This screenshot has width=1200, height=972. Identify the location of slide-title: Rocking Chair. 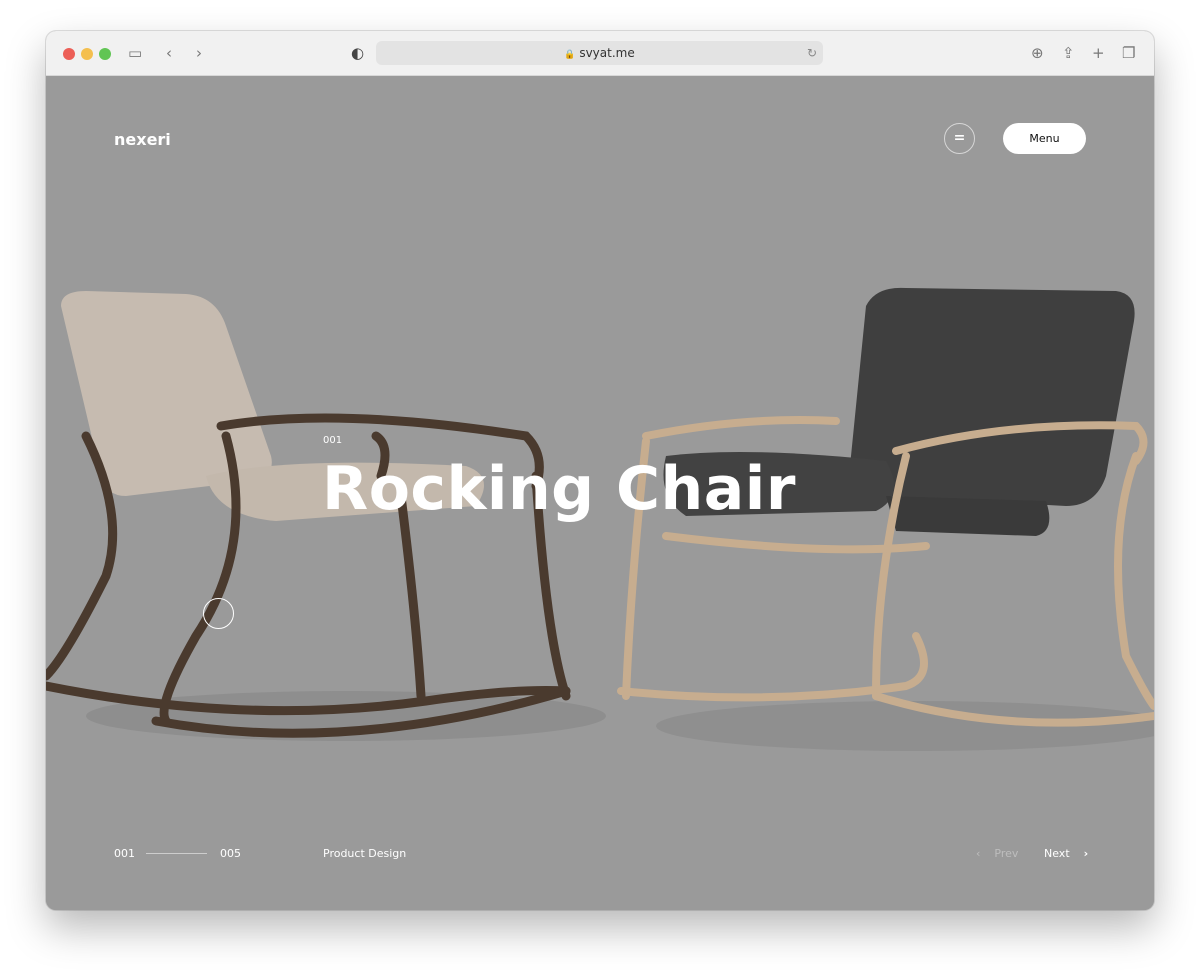
(559, 489).